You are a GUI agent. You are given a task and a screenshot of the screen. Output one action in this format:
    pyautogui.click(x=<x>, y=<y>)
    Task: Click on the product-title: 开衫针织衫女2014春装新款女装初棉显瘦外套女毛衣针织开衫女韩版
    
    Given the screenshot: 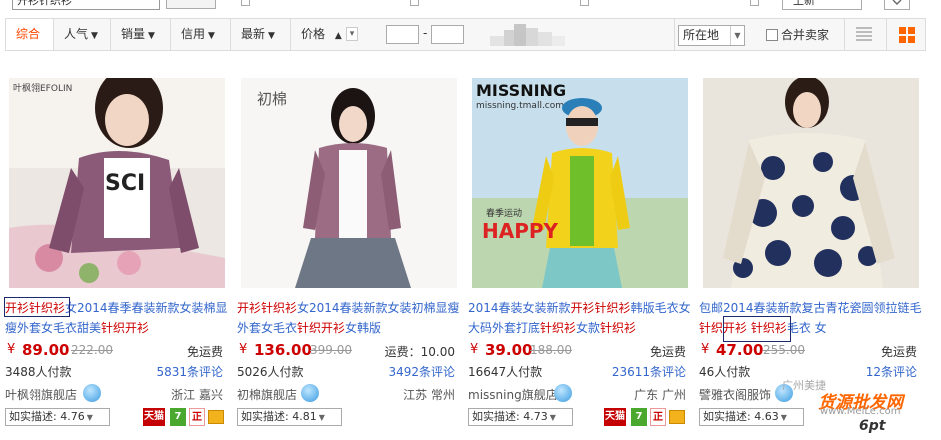 What is the action you would take?
    pyautogui.click(x=349, y=318)
    